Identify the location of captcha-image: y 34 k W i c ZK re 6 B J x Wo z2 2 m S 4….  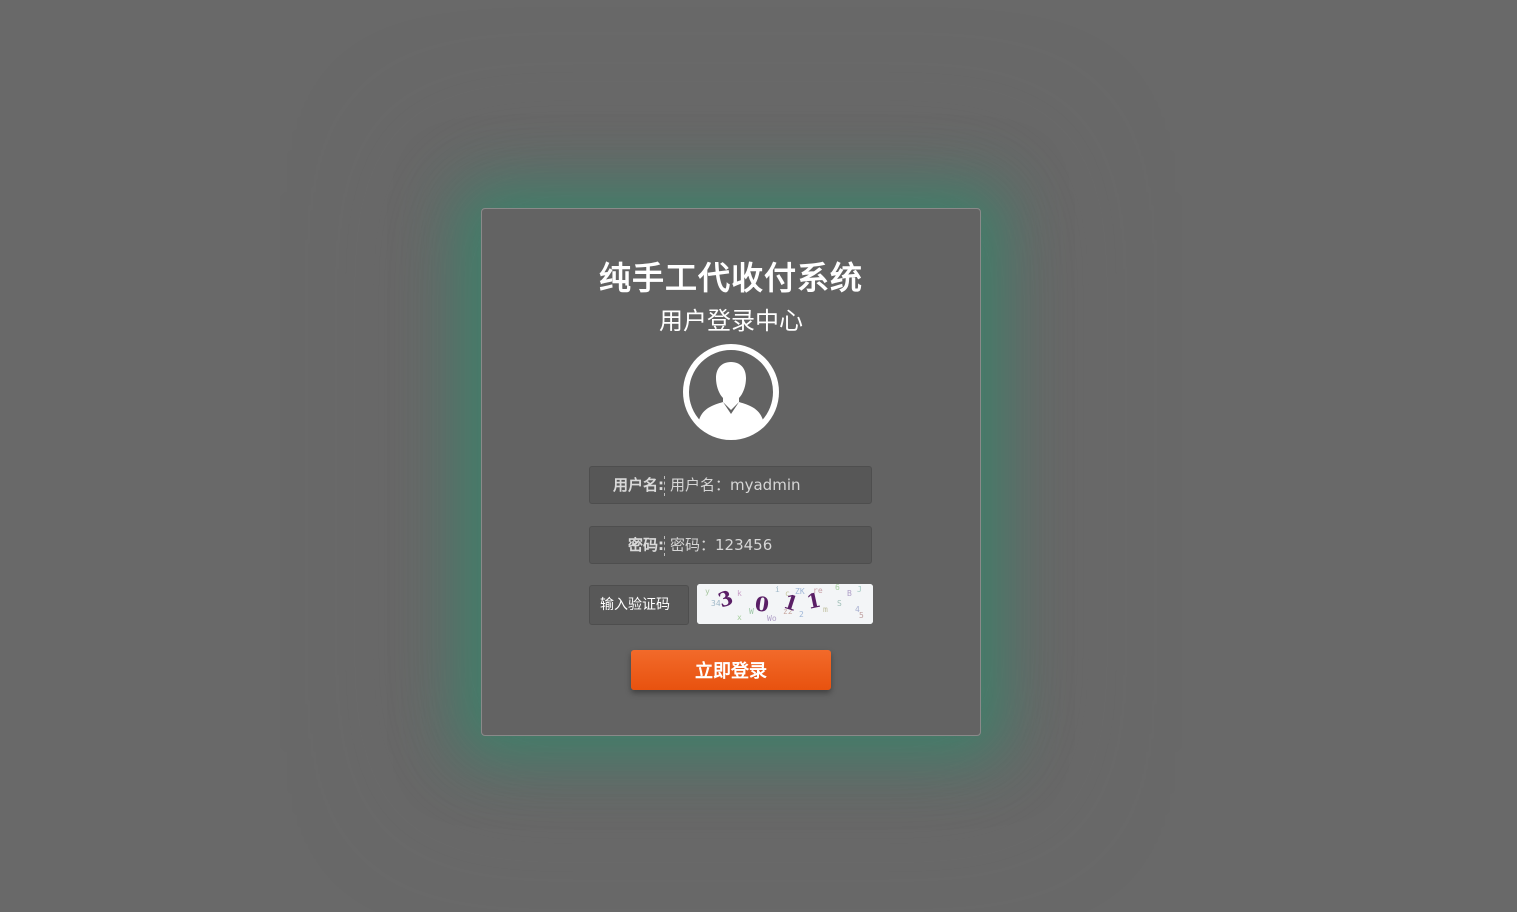
(785, 604).